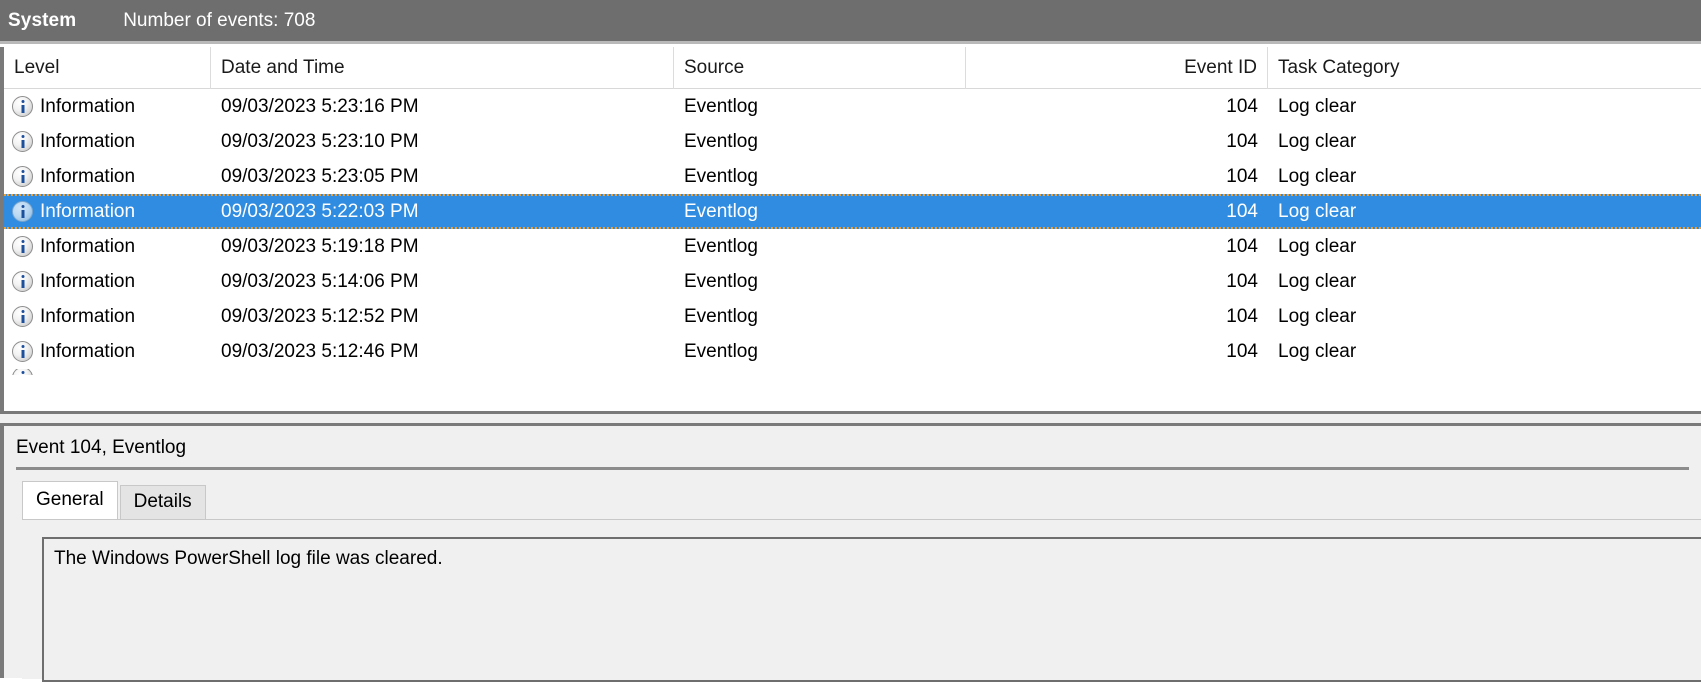 The height and width of the screenshot is (682, 1701). I want to click on log-name-label: System, so click(42, 20).